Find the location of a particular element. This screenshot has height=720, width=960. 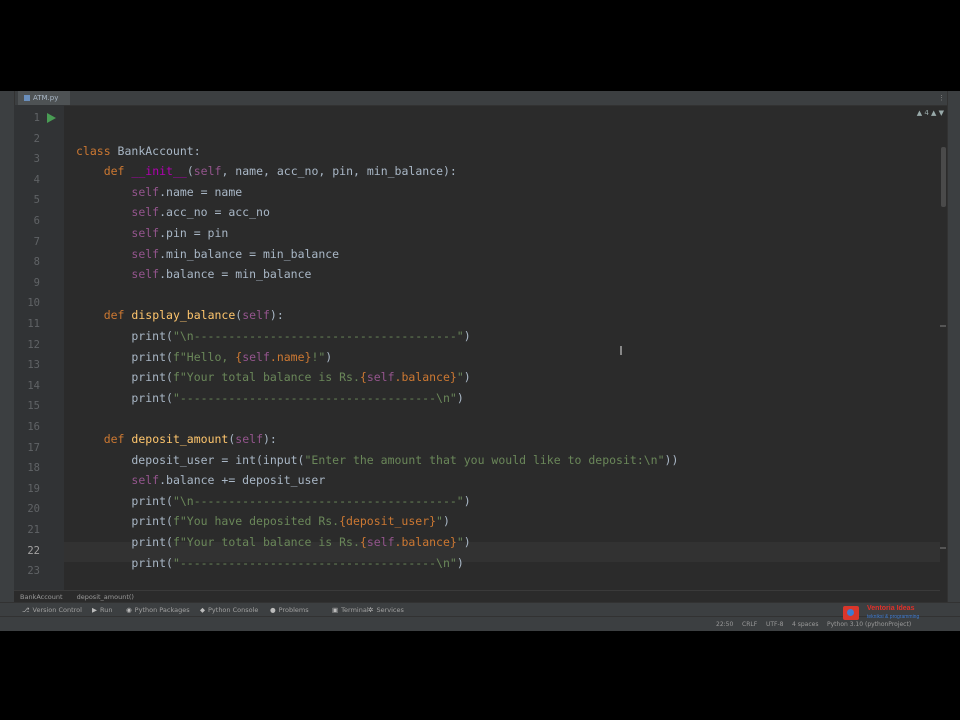

tool-window-label: Run is located at coordinates (106, 610).